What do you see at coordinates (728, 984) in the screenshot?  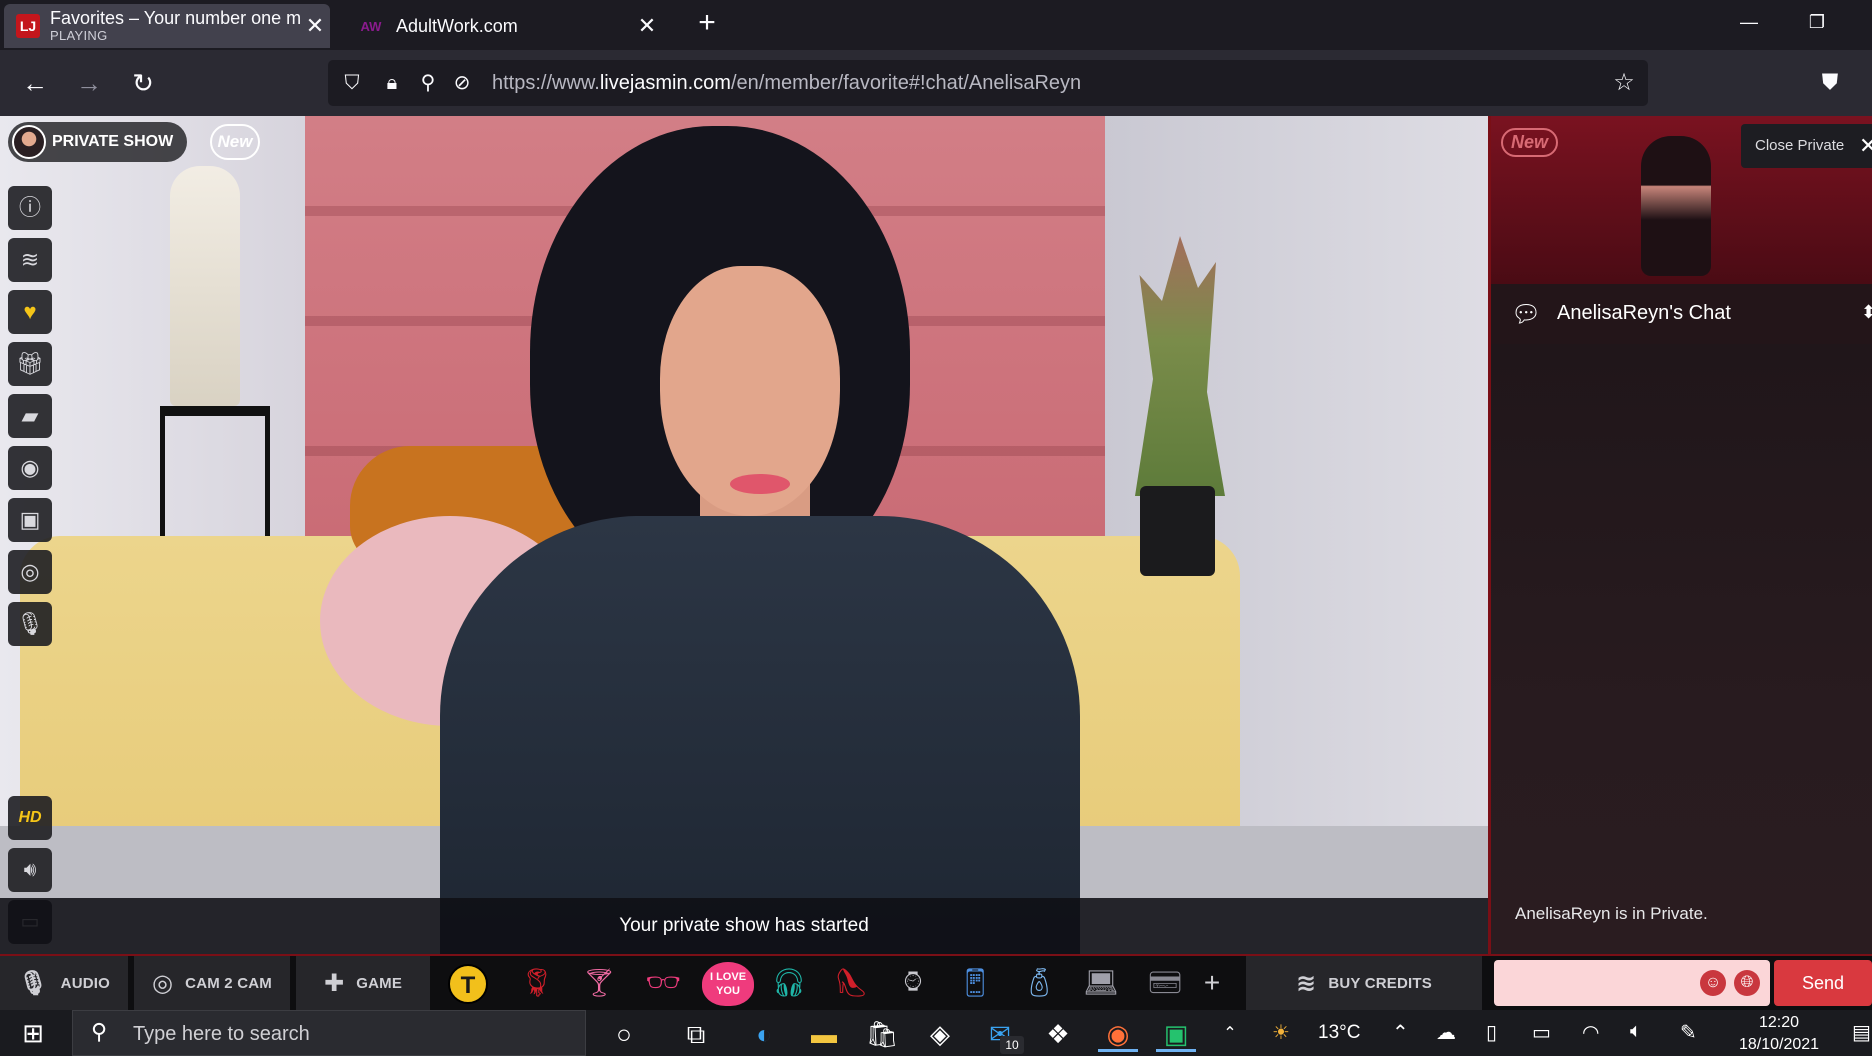 I see `i-love-you-gift-icon: I LOVE YOU` at bounding box center [728, 984].